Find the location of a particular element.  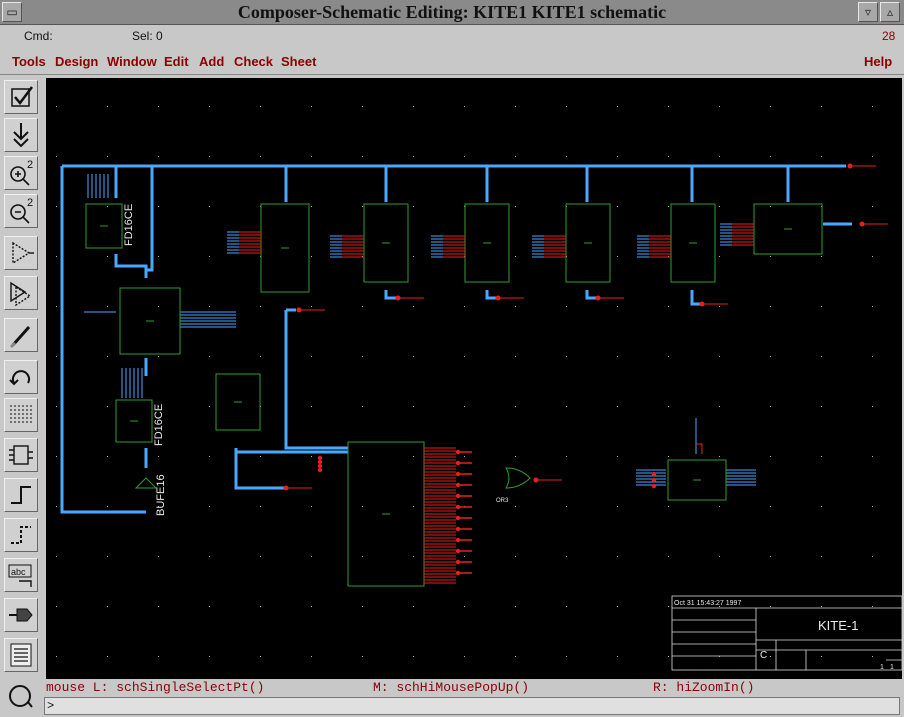

rotate-icon is located at coordinates (21, 696).